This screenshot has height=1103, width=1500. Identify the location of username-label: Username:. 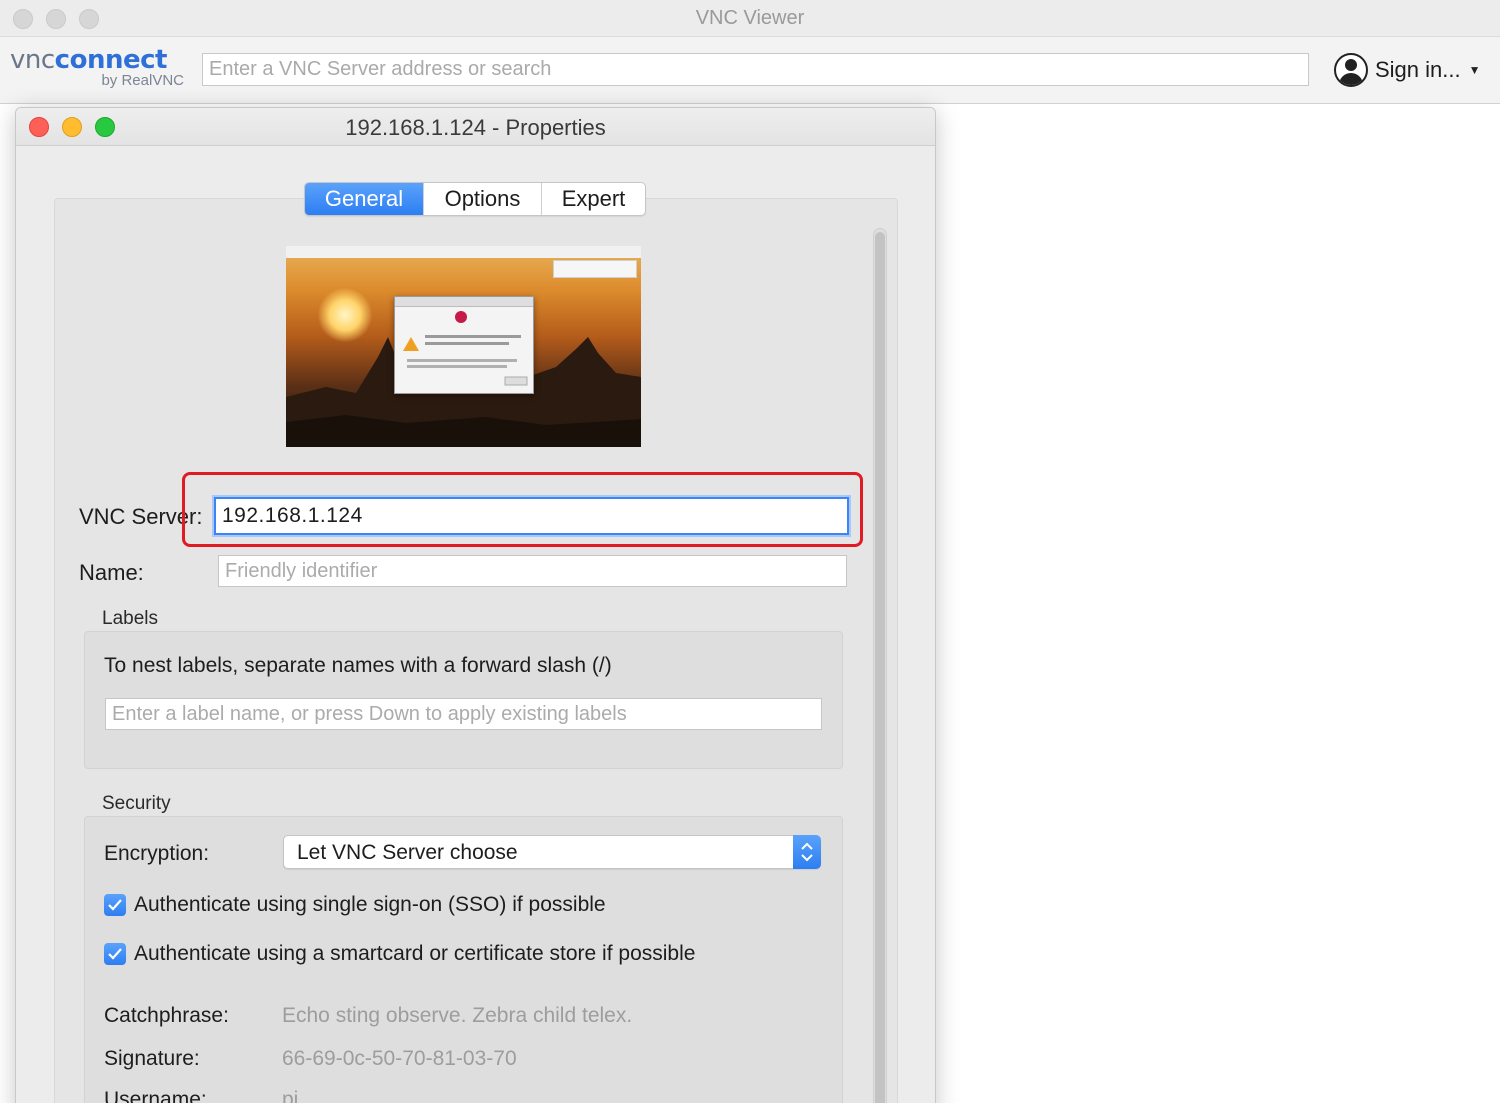
(155, 1095).